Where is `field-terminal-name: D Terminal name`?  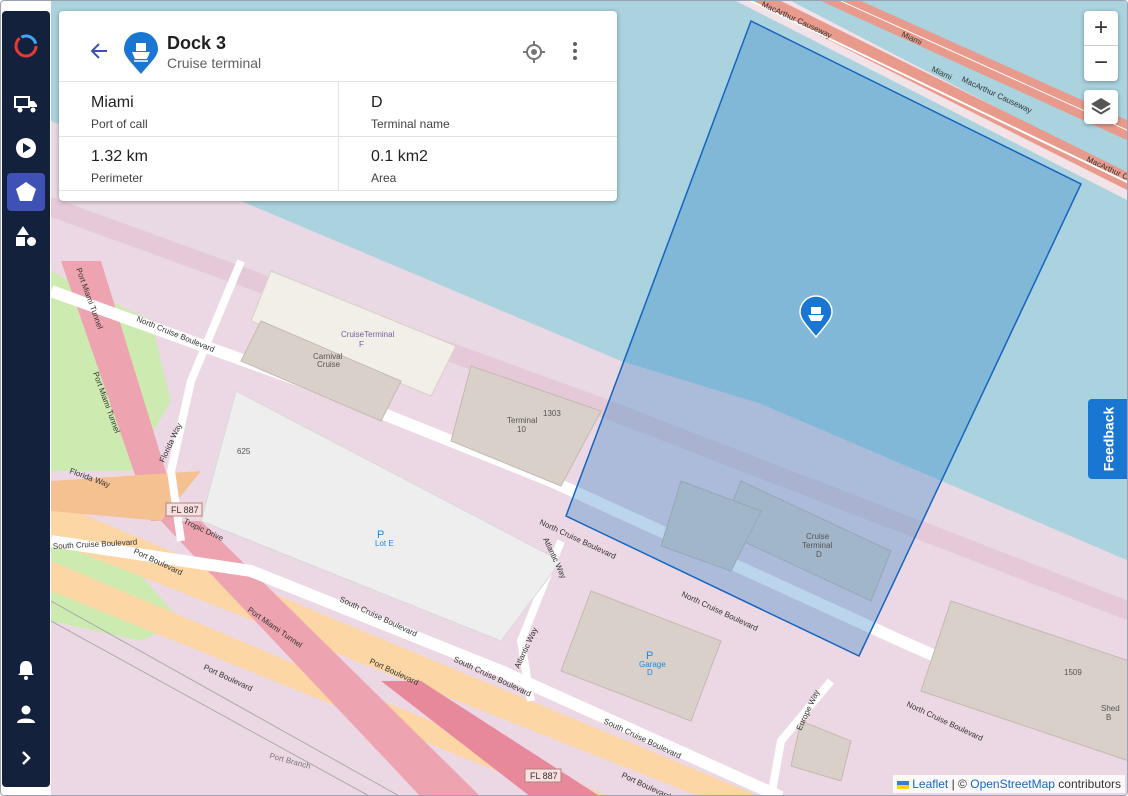 field-terminal-name: D Terminal name is located at coordinates (478, 109).